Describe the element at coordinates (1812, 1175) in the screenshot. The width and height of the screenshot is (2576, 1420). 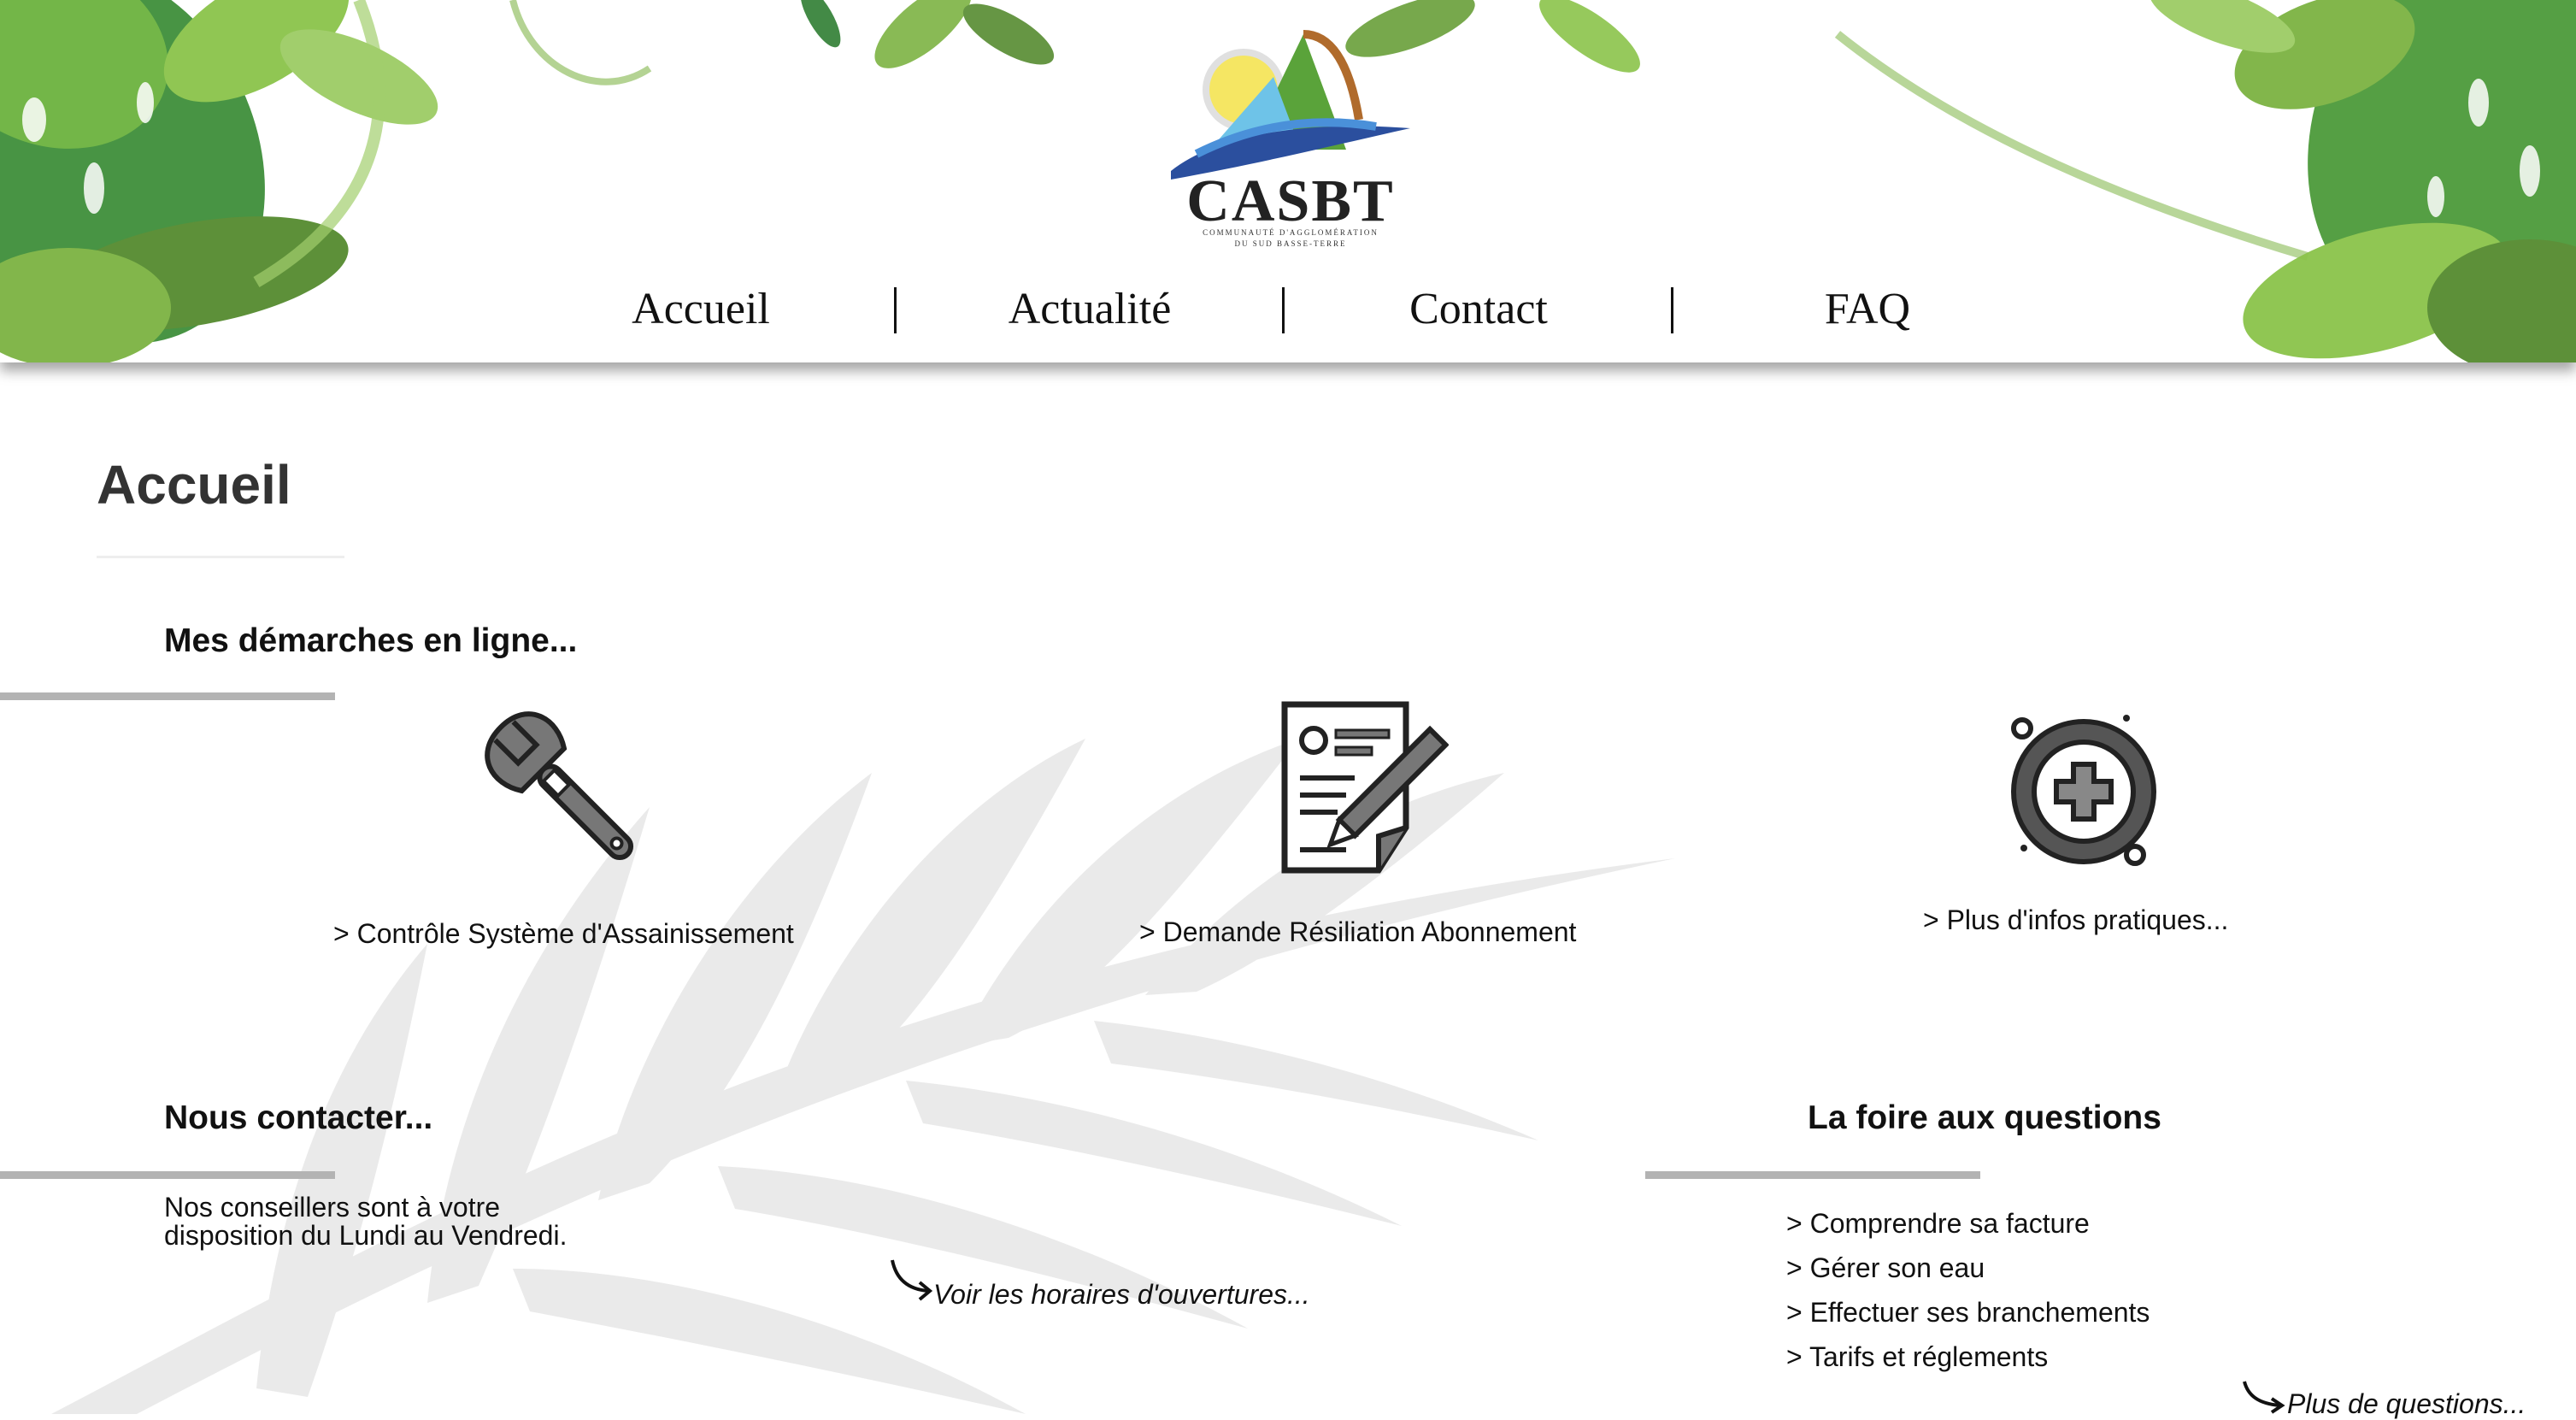
I see `faq-divider` at that location.